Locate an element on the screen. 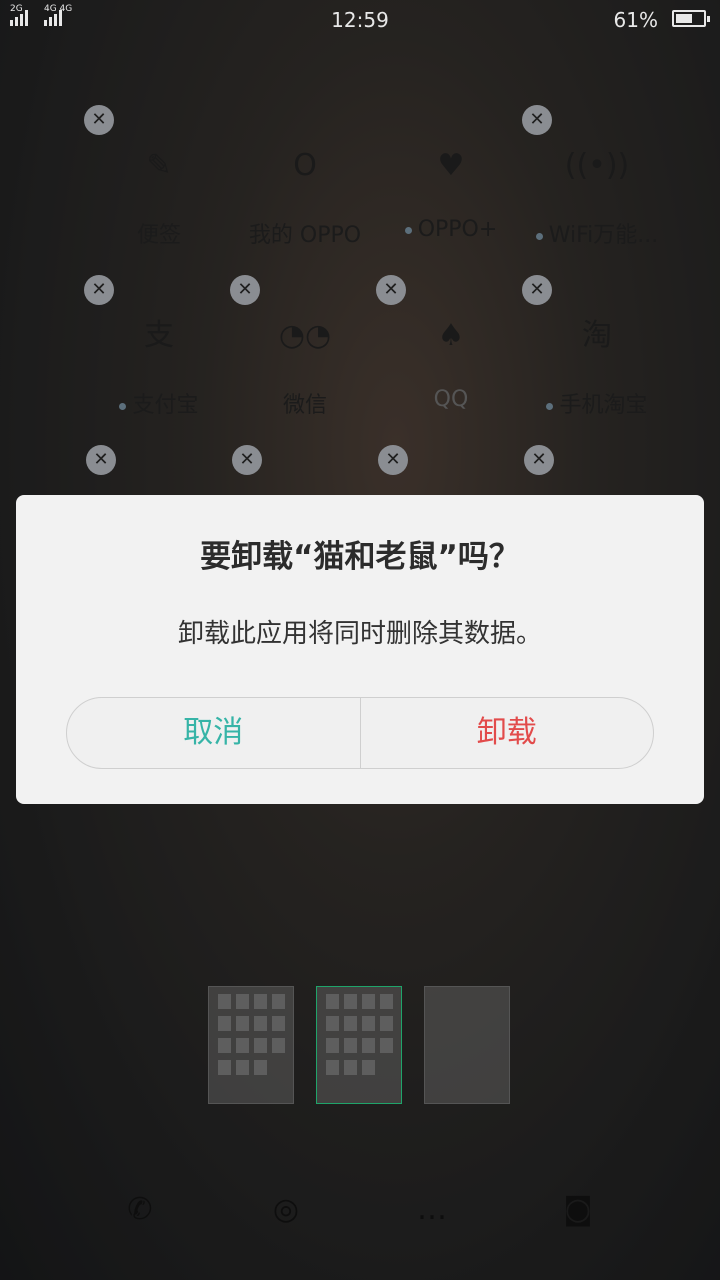 The height and width of the screenshot is (1280, 720). dialog-title: 要卸载“猫和老鼠”吗？ is located at coordinates (360, 557).